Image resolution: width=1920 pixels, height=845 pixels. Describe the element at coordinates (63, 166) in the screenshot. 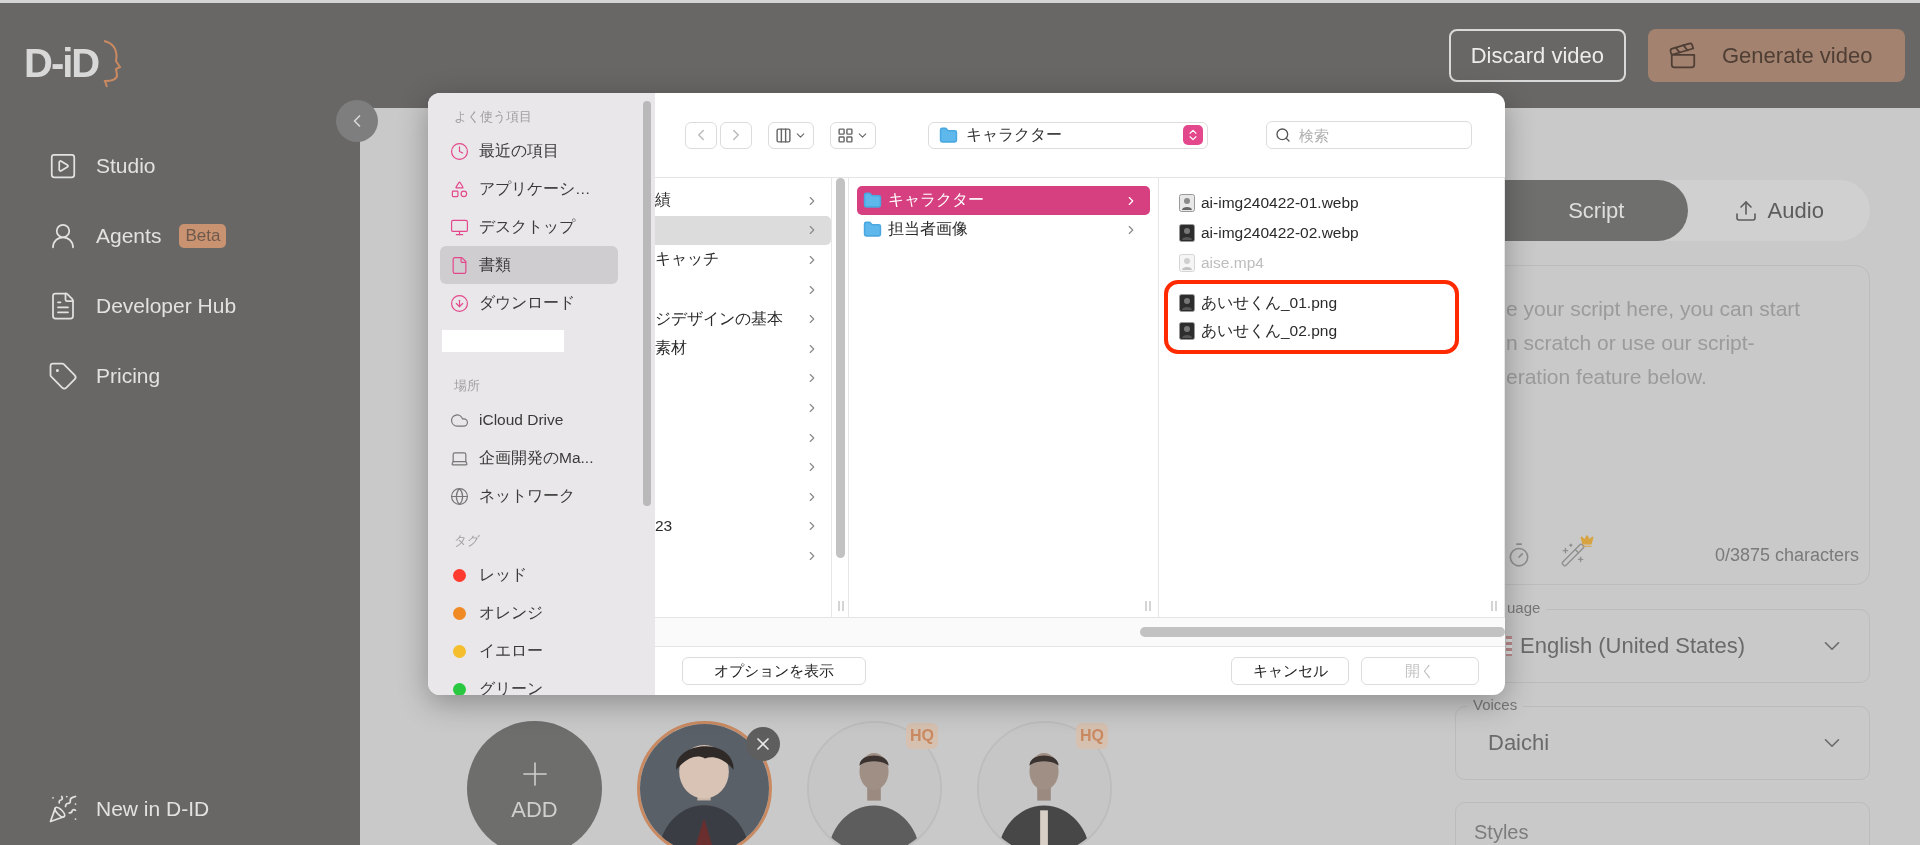

I see `play-box-icon` at that location.